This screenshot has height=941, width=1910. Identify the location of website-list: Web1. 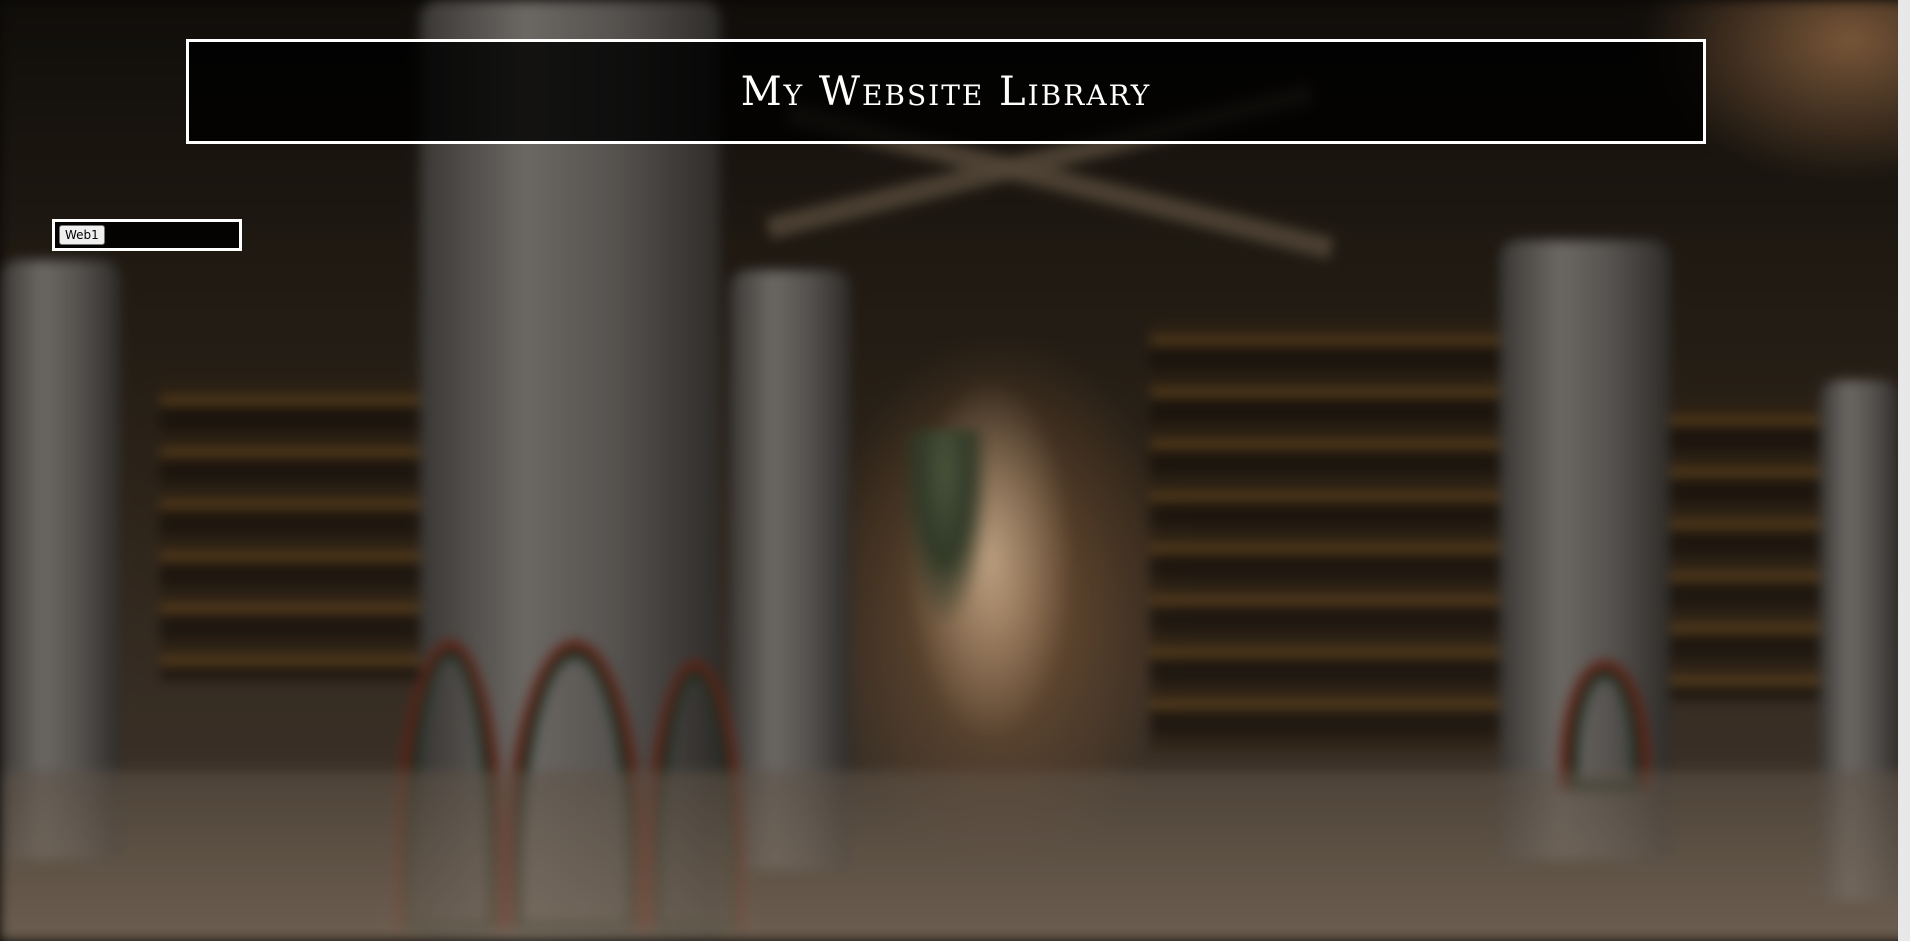
(147, 235).